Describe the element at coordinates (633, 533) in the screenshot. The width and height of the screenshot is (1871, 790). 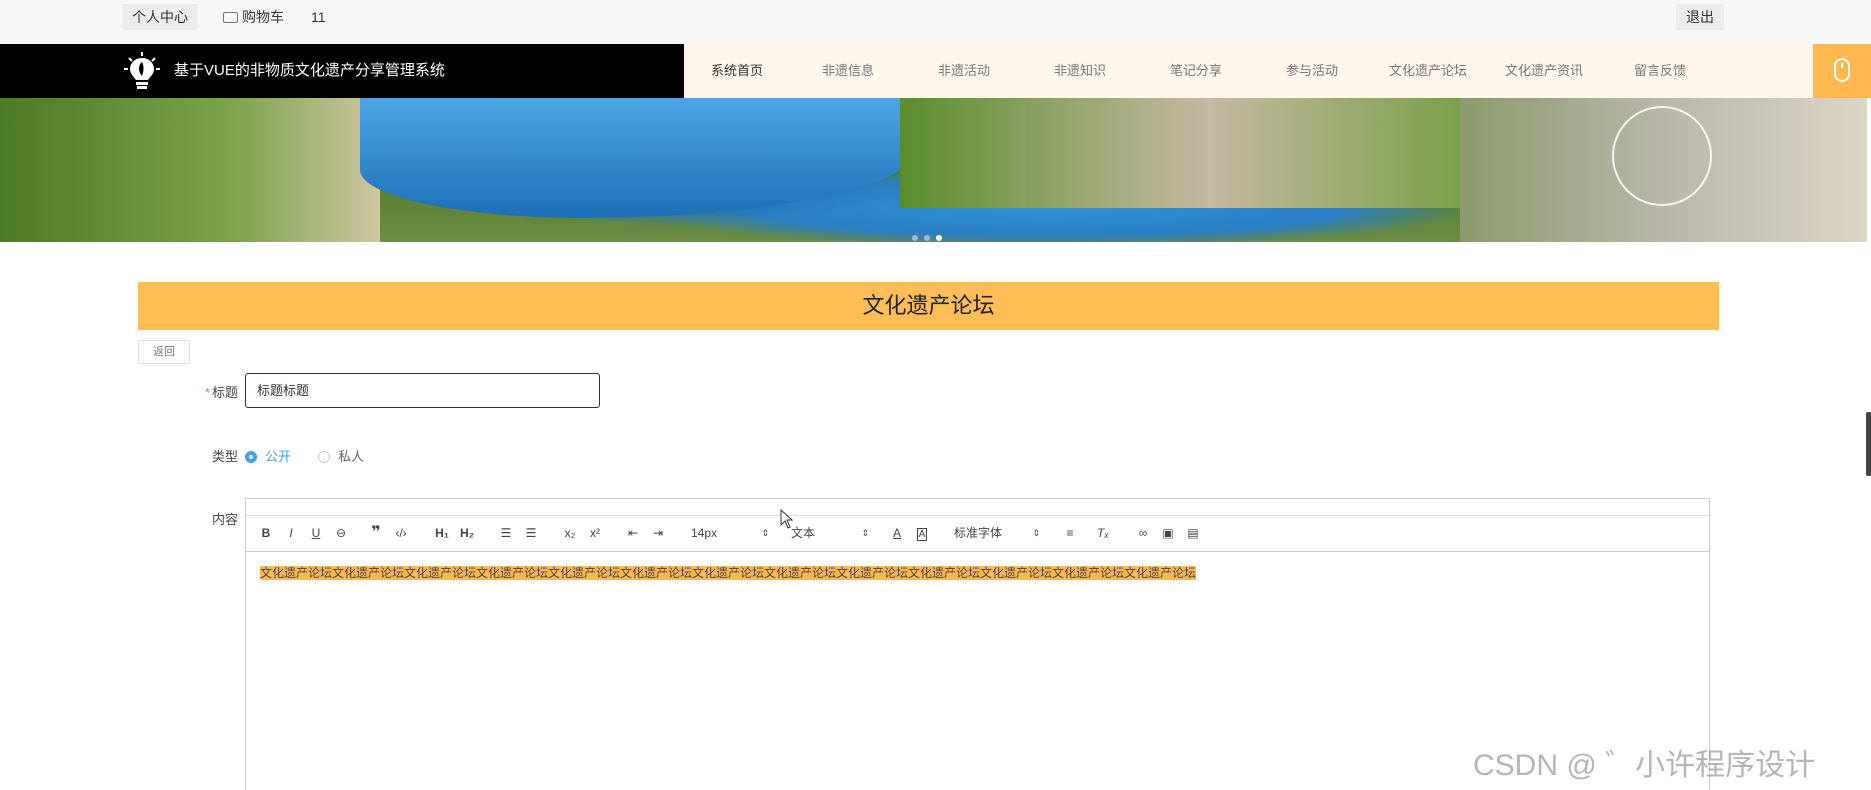
I see `outdent-icon: ⇤` at that location.